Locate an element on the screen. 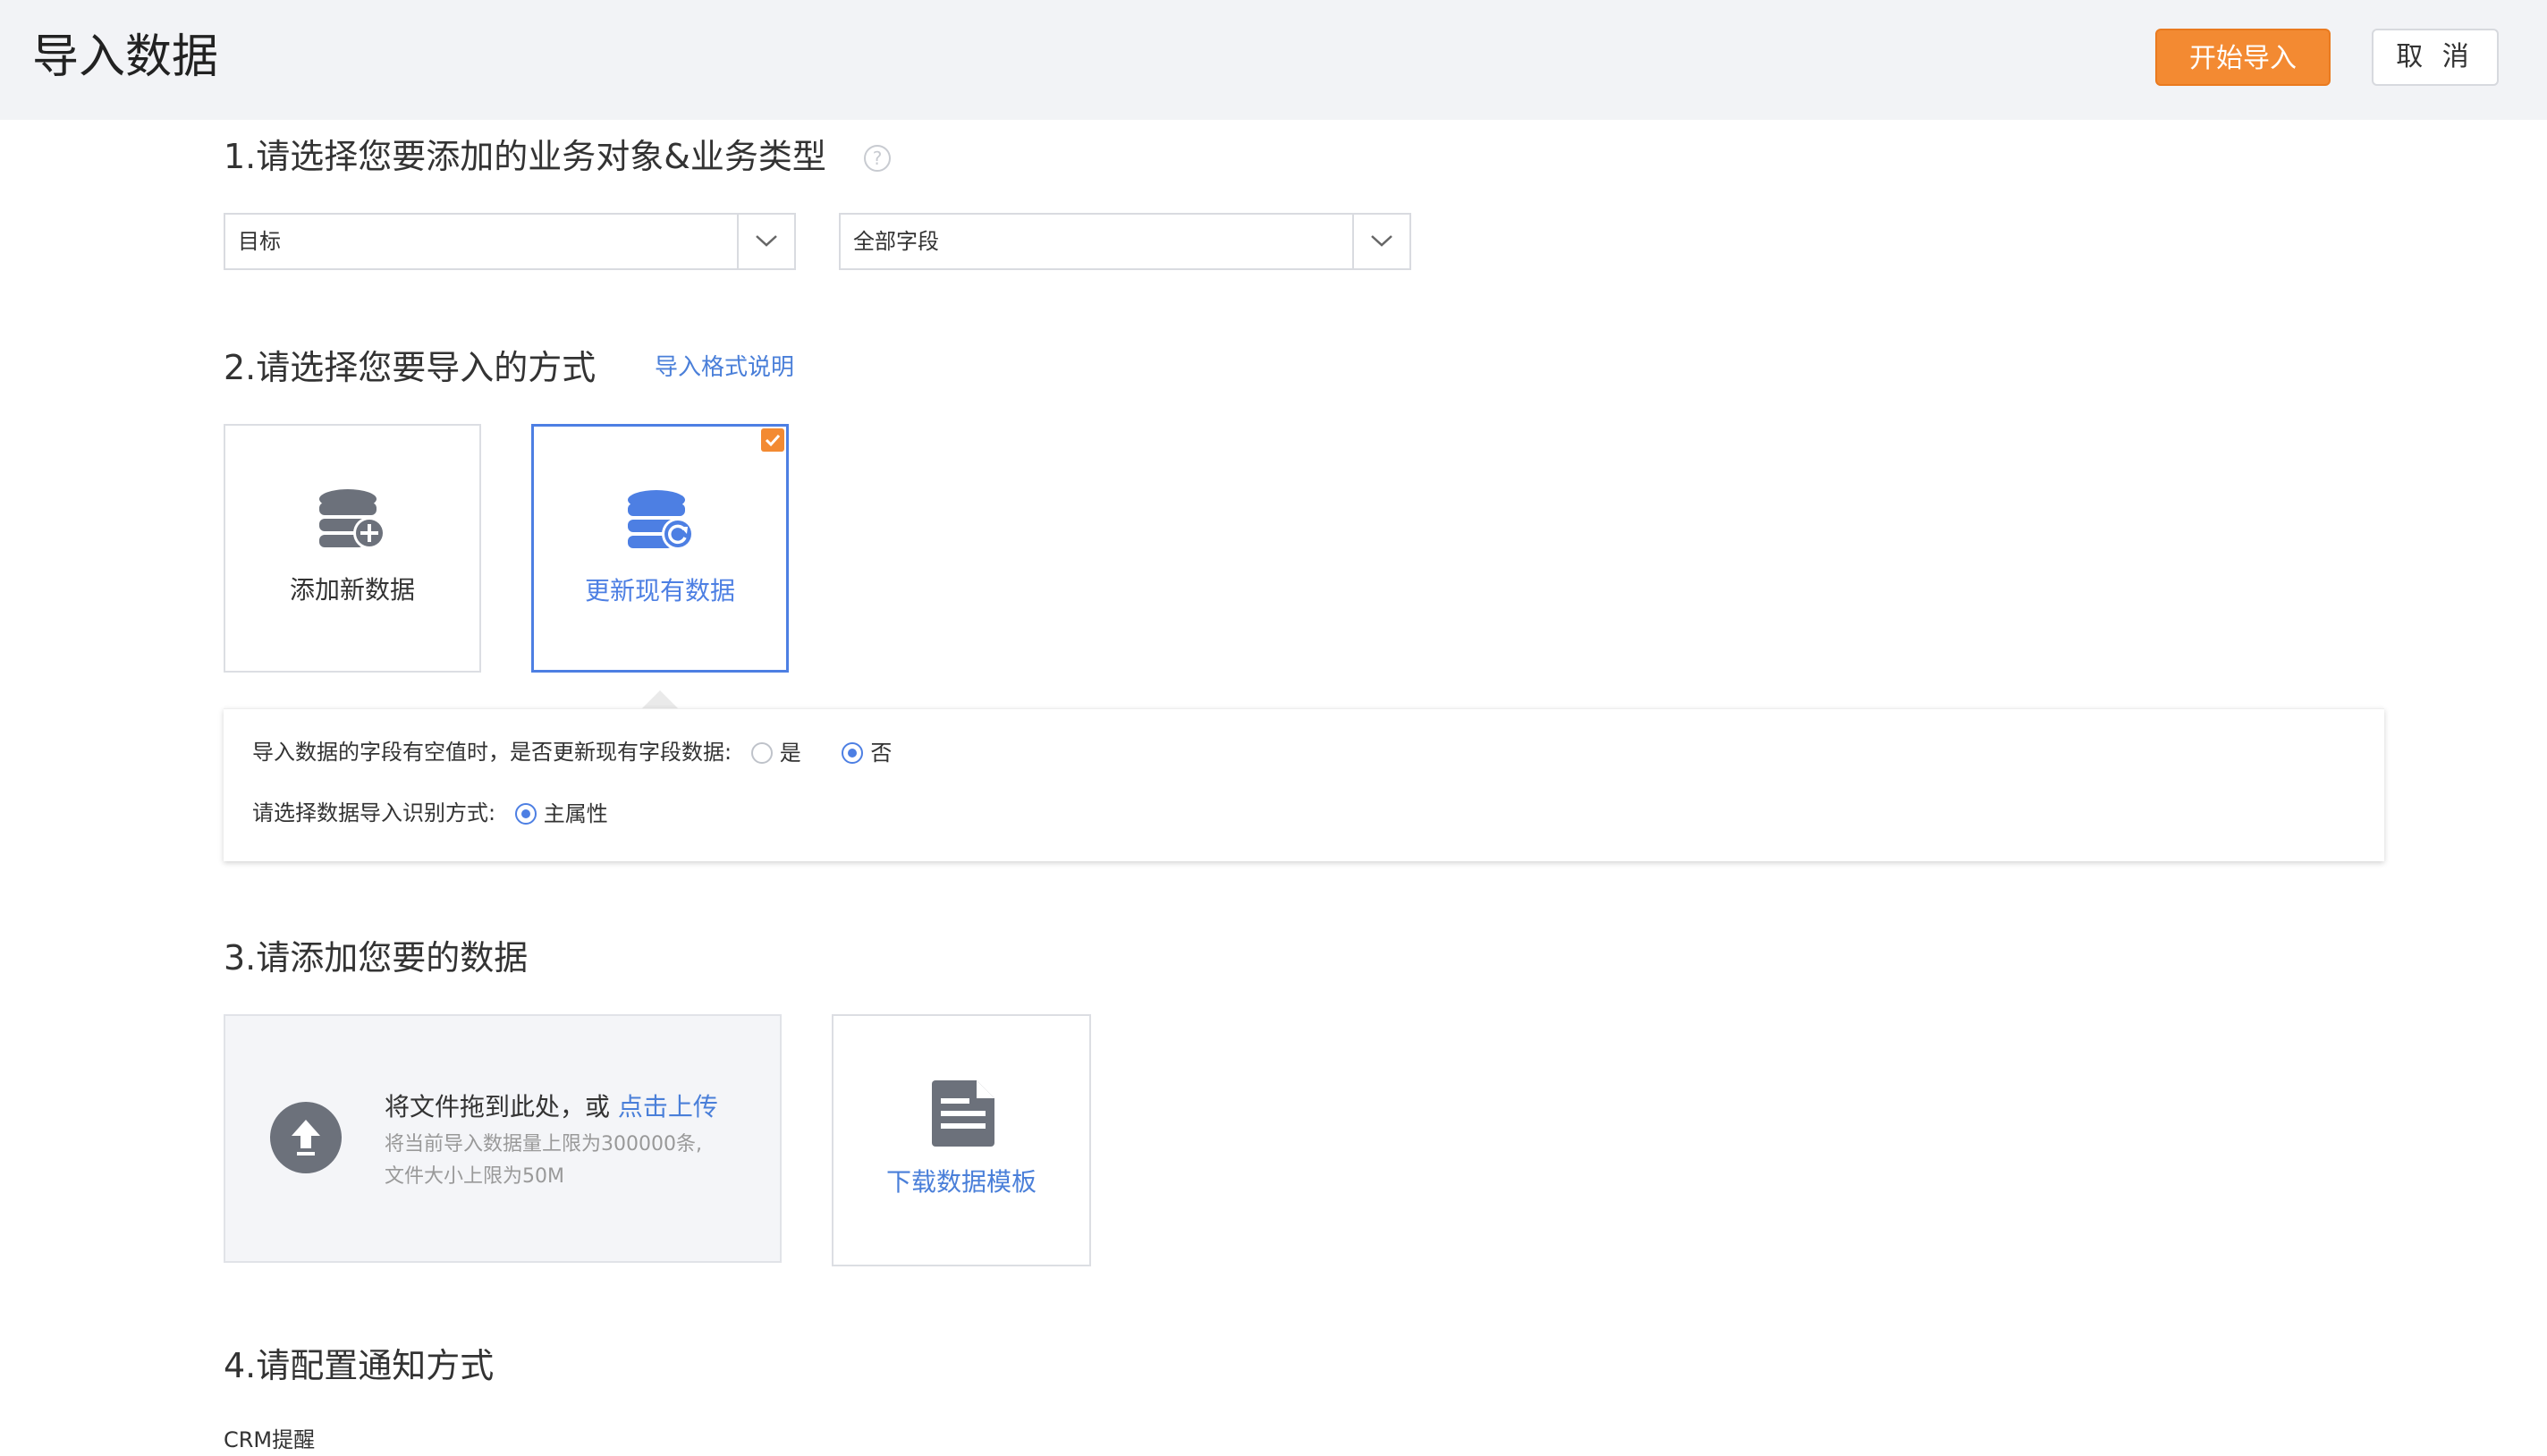 This screenshot has height=1456, width=2547. type-select-value: 全部字段 is located at coordinates (896, 241).